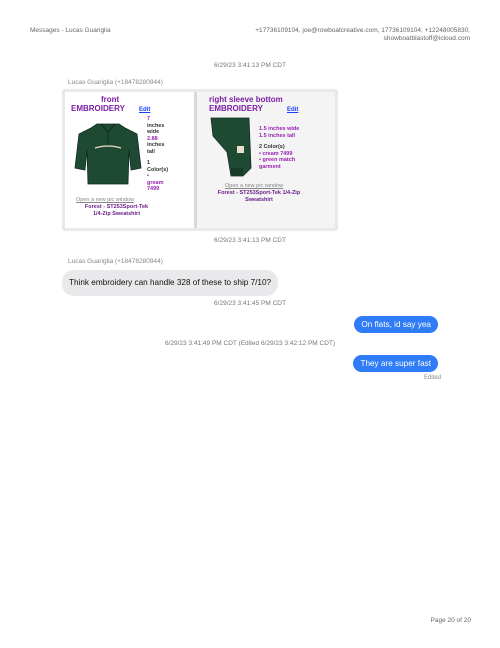 This screenshot has width=500, height=648. What do you see at coordinates (450, 620) in the screenshot?
I see `page-number: Page 20 of 20` at bounding box center [450, 620].